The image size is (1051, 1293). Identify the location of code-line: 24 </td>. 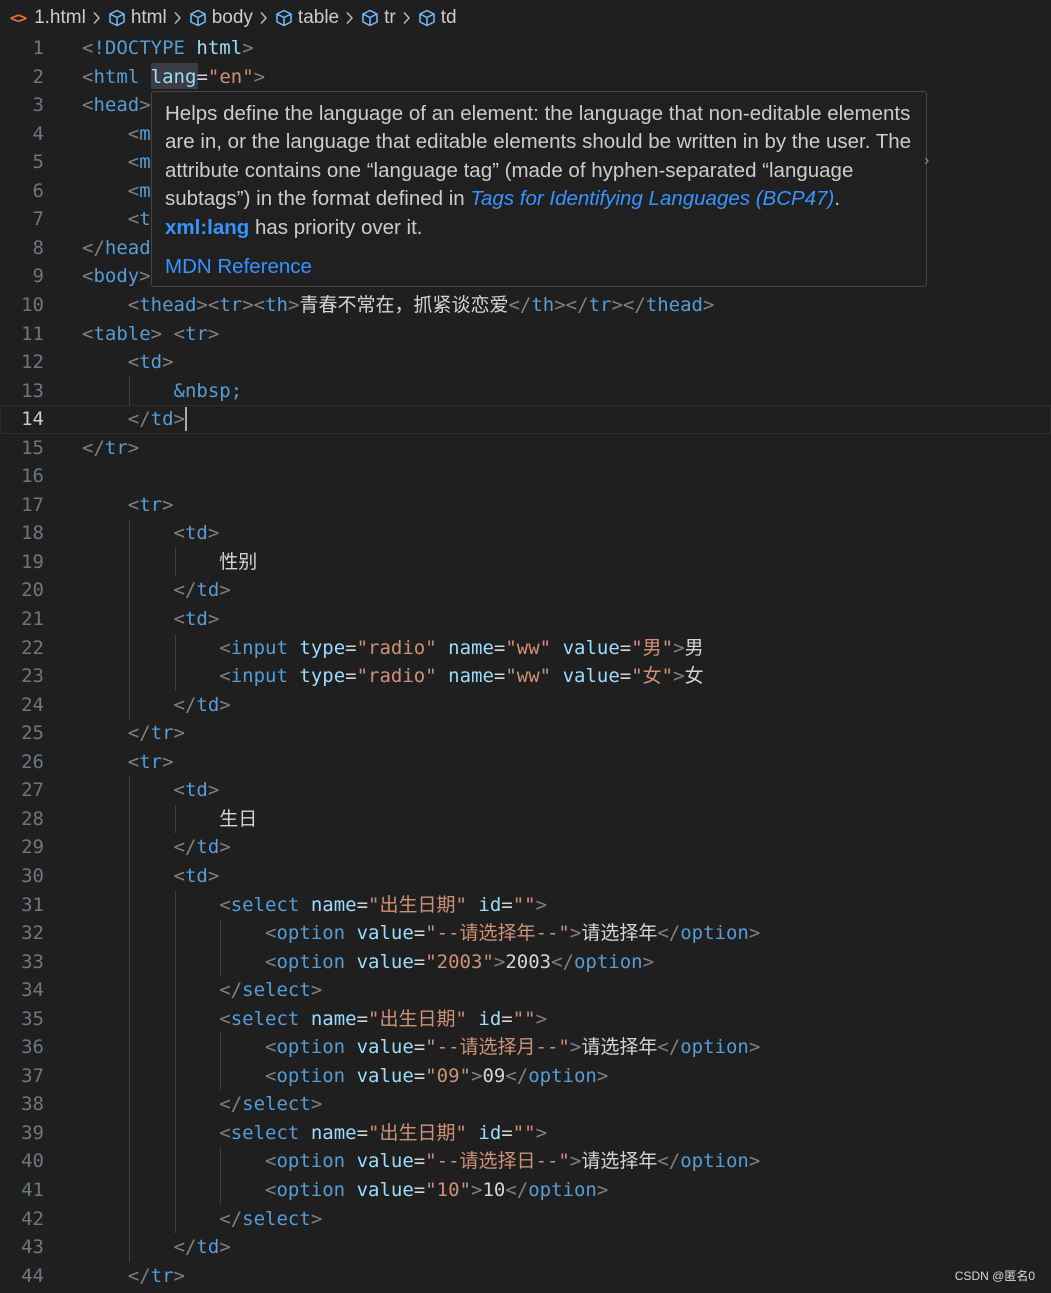
(525, 705).